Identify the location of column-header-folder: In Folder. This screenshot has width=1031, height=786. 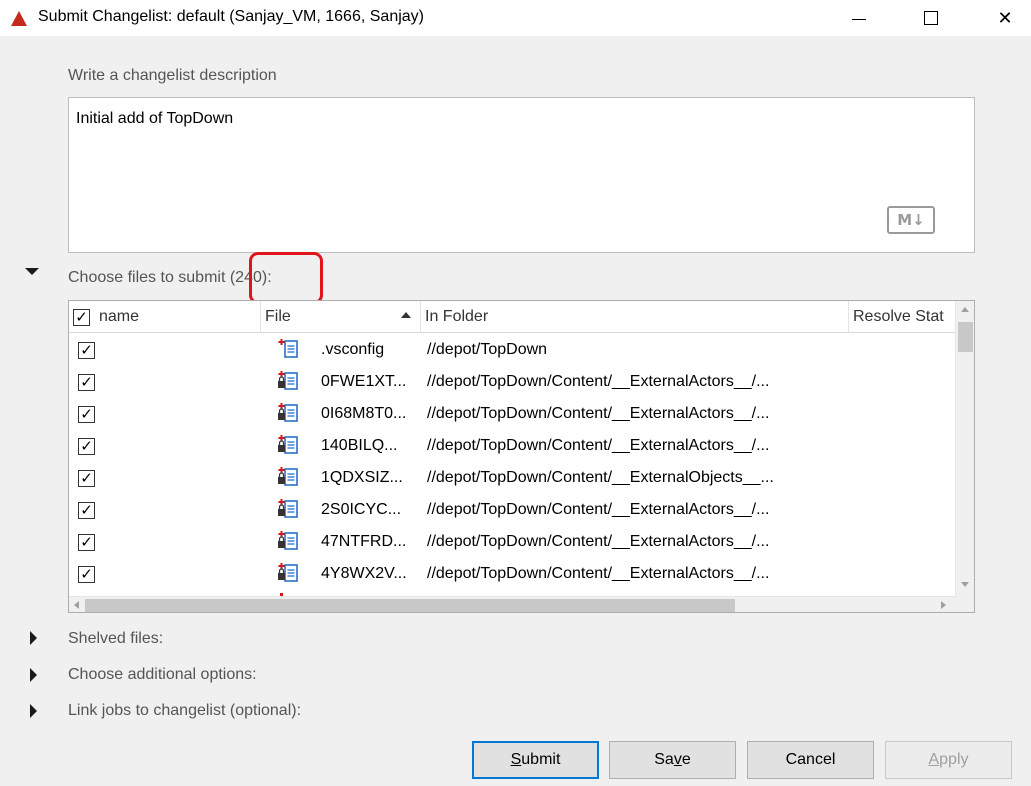
(635, 317).